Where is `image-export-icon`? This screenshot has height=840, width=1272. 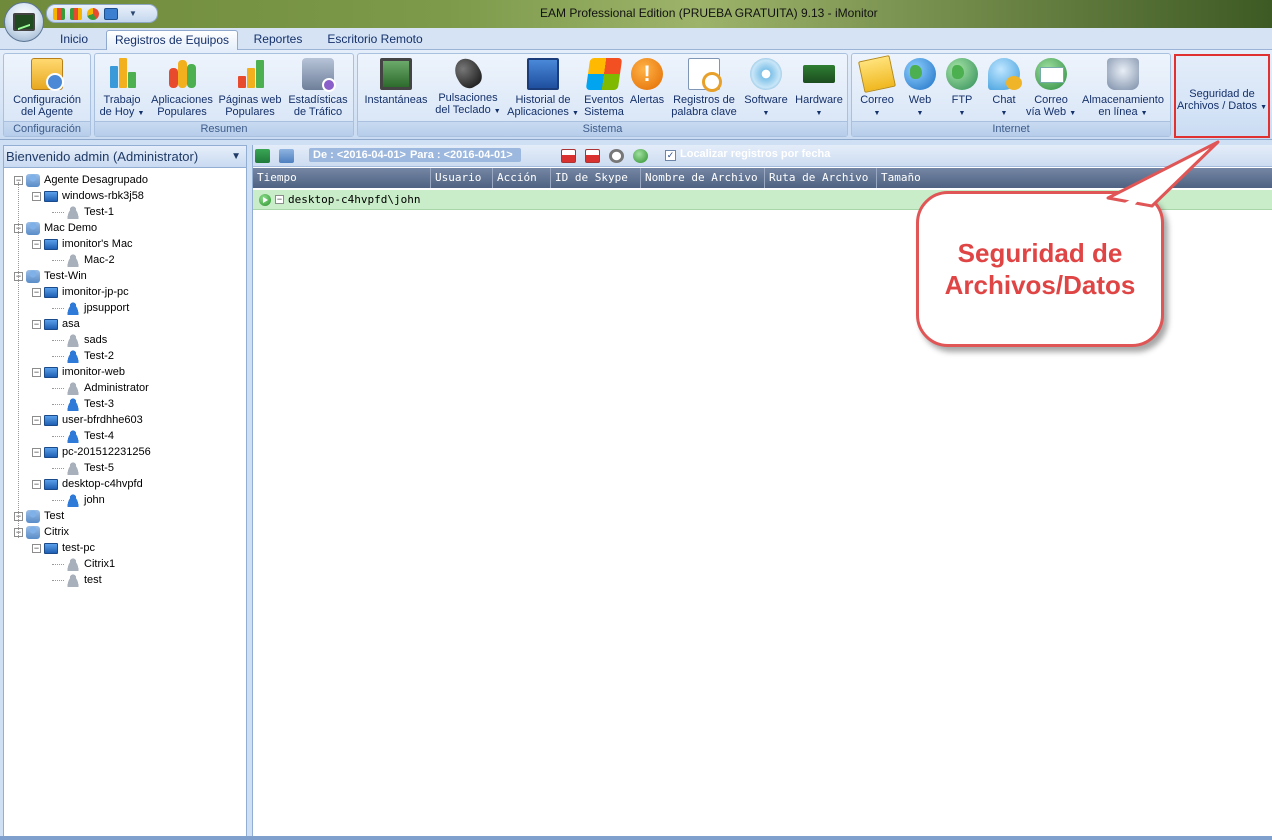
image-export-icon is located at coordinates (286, 156).